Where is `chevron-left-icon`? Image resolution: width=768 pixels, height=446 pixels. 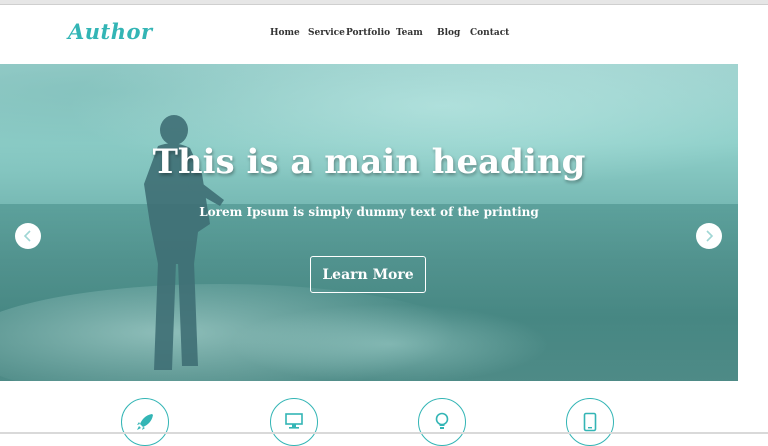
chevron-left-icon is located at coordinates (27, 236).